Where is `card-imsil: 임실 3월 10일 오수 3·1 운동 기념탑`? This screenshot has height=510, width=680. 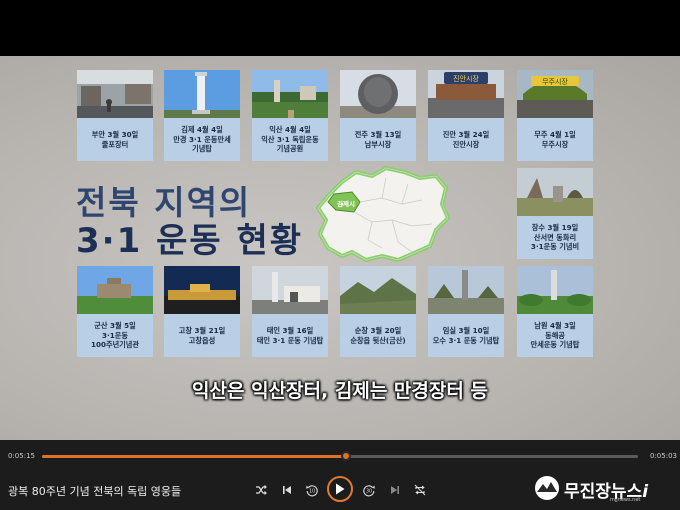 card-imsil: 임실 3월 10일 오수 3·1 운동 기념탑 is located at coordinates (466, 312).